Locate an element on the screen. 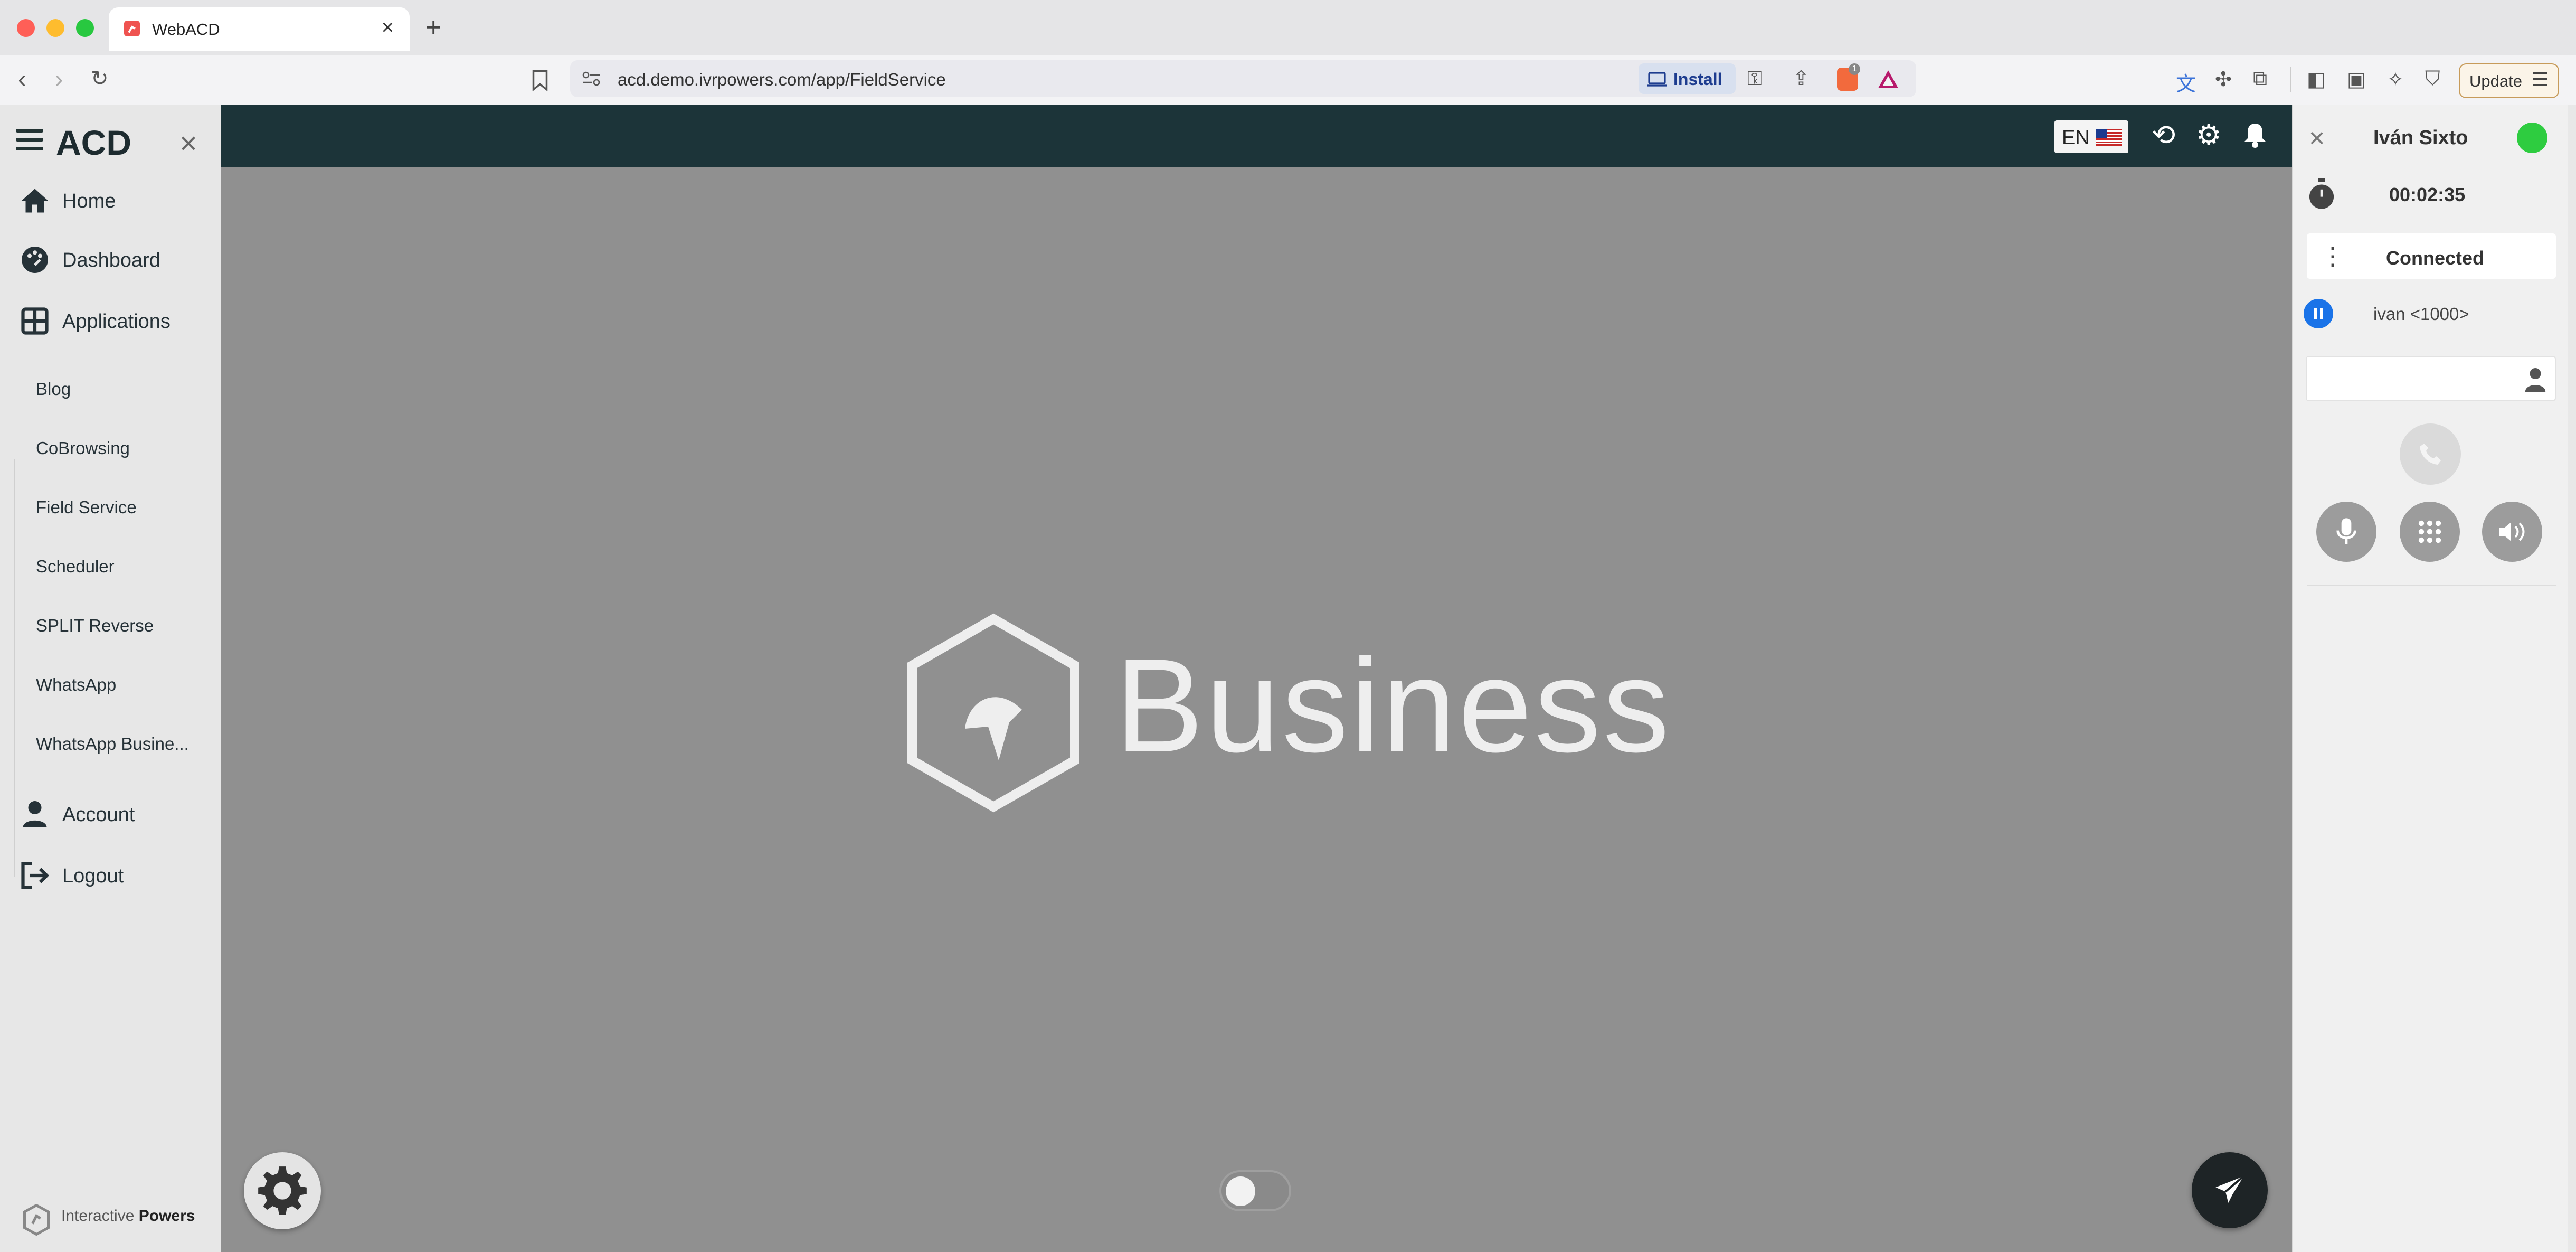 This screenshot has width=2576, height=1252. caller-id: ivan <1000> is located at coordinates (2421, 314).